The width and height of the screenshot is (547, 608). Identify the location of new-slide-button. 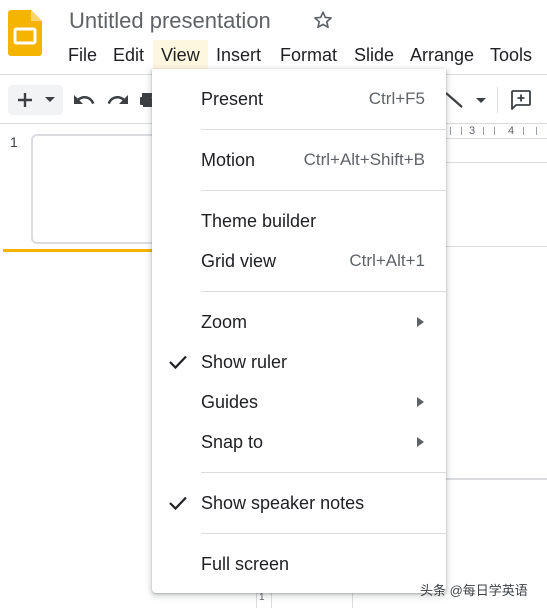
(35, 100).